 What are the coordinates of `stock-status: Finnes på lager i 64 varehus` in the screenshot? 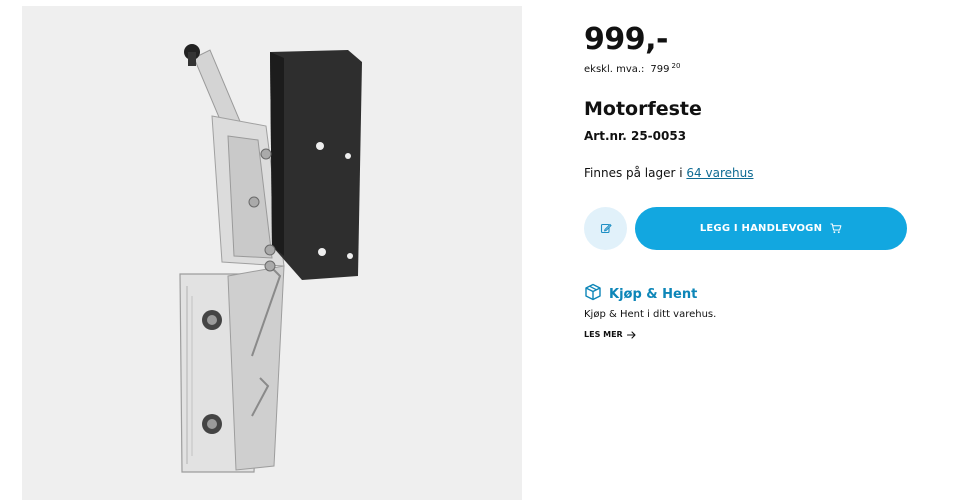 It's located at (668, 173).